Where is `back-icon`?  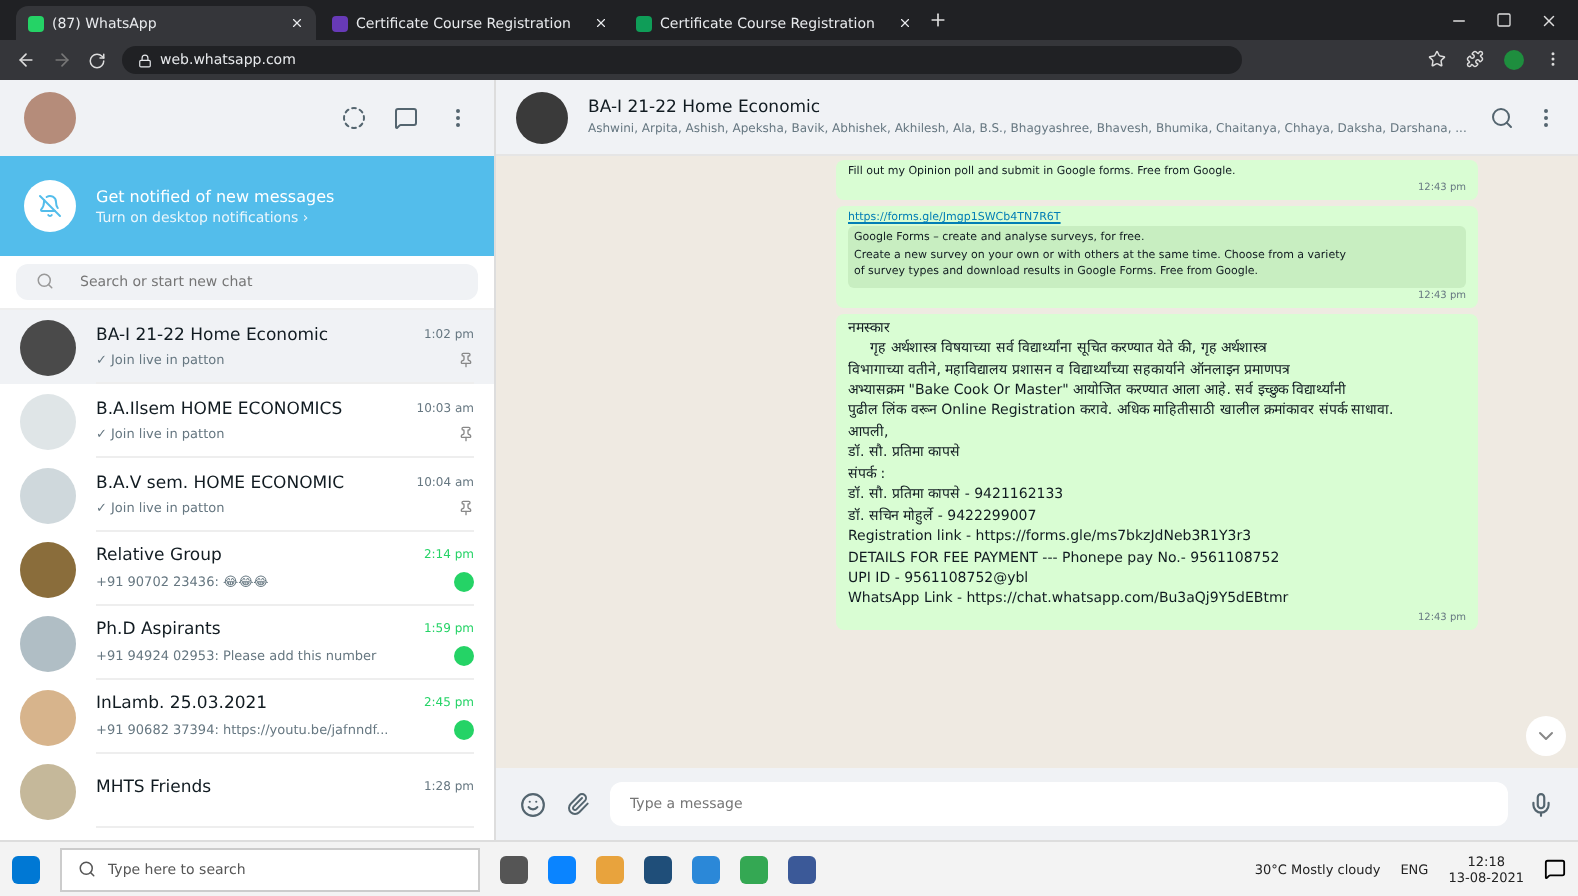
back-icon is located at coordinates (26, 60).